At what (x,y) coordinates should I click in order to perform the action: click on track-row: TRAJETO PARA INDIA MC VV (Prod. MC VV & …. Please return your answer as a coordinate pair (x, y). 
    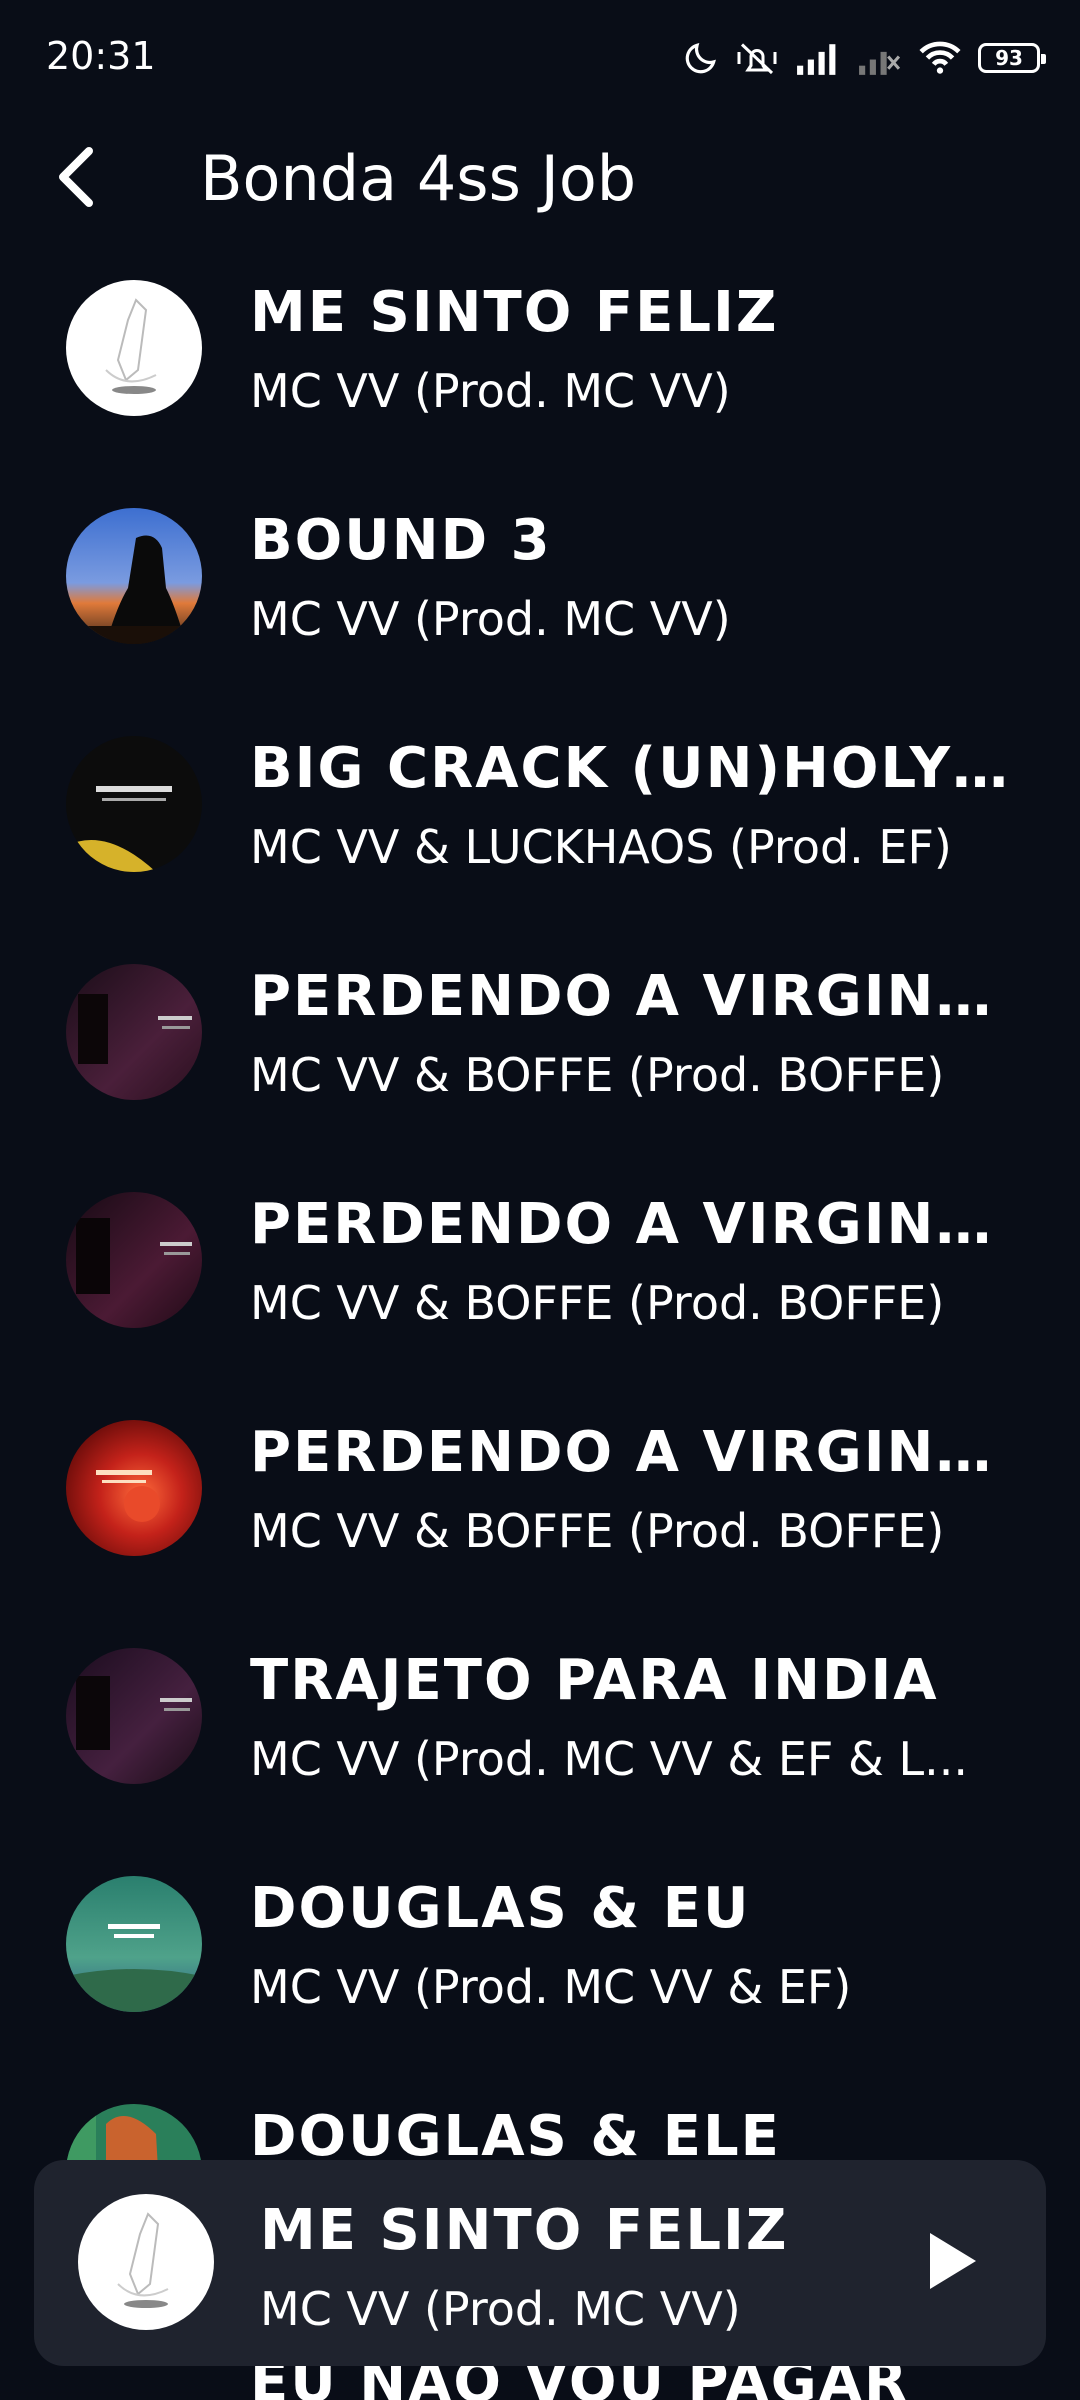
    Looking at the image, I should click on (540, 1740).